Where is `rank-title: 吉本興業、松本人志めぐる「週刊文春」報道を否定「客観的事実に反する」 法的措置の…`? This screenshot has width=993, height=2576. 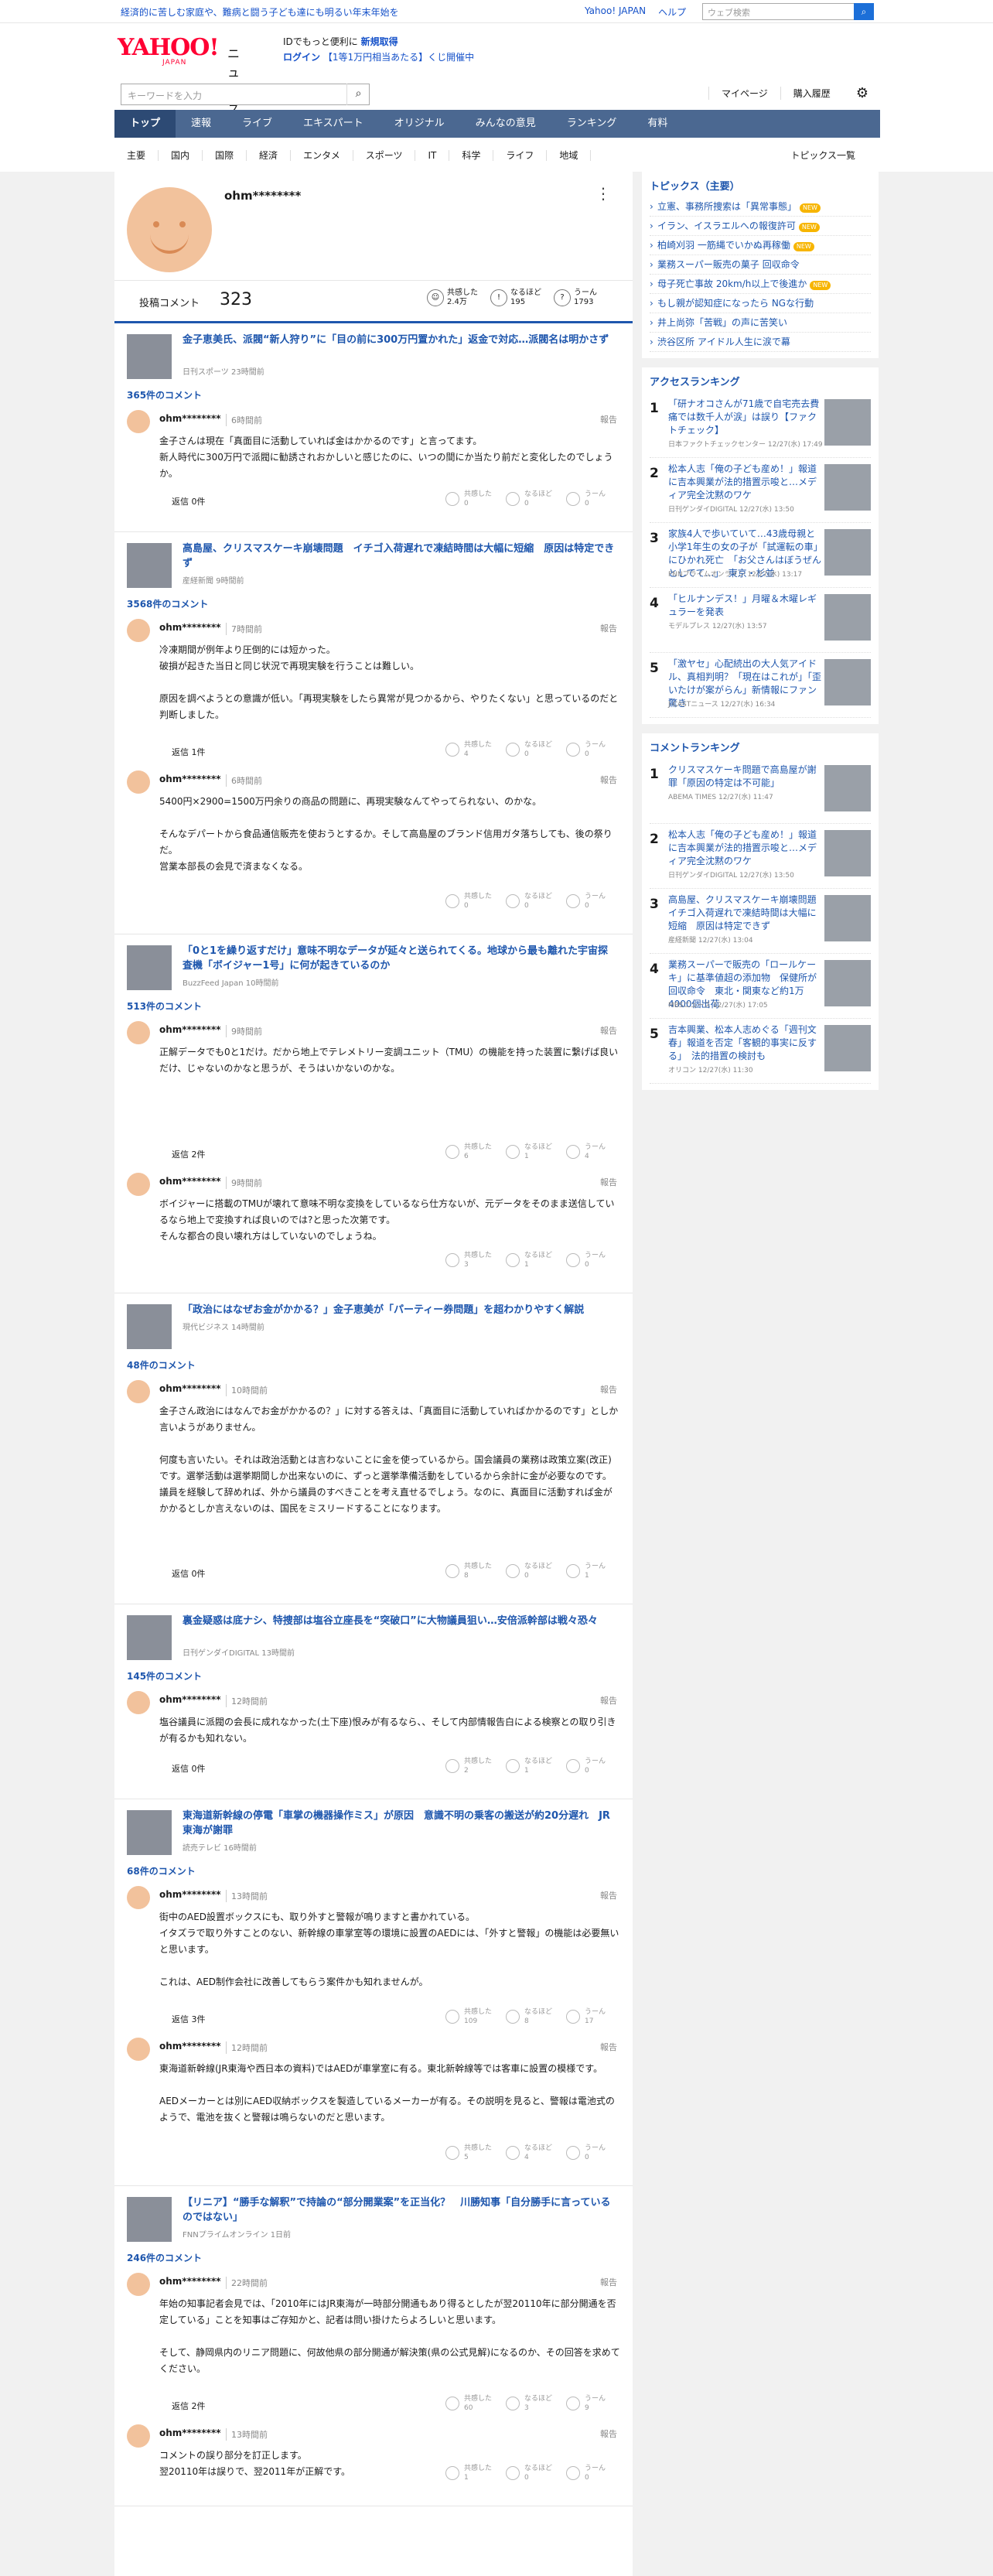
rank-title: 吉本興業、松本人志めぐる「週刊文春」報道を否定「客観的事実に反する」 法的措置の… is located at coordinates (745, 1043).